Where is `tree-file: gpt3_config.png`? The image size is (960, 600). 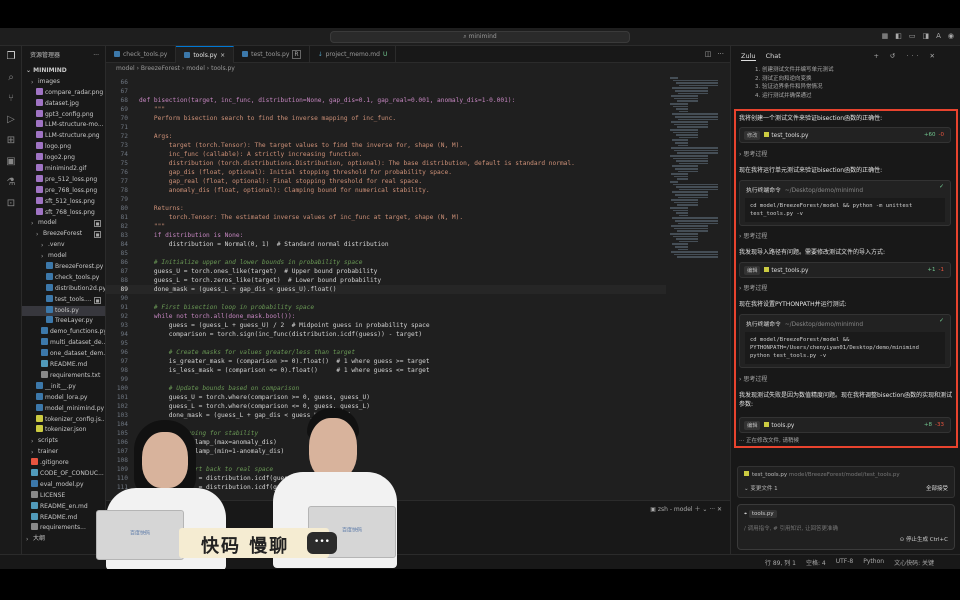
tree-file: gpt3_config.png is located at coordinates (63, 115).